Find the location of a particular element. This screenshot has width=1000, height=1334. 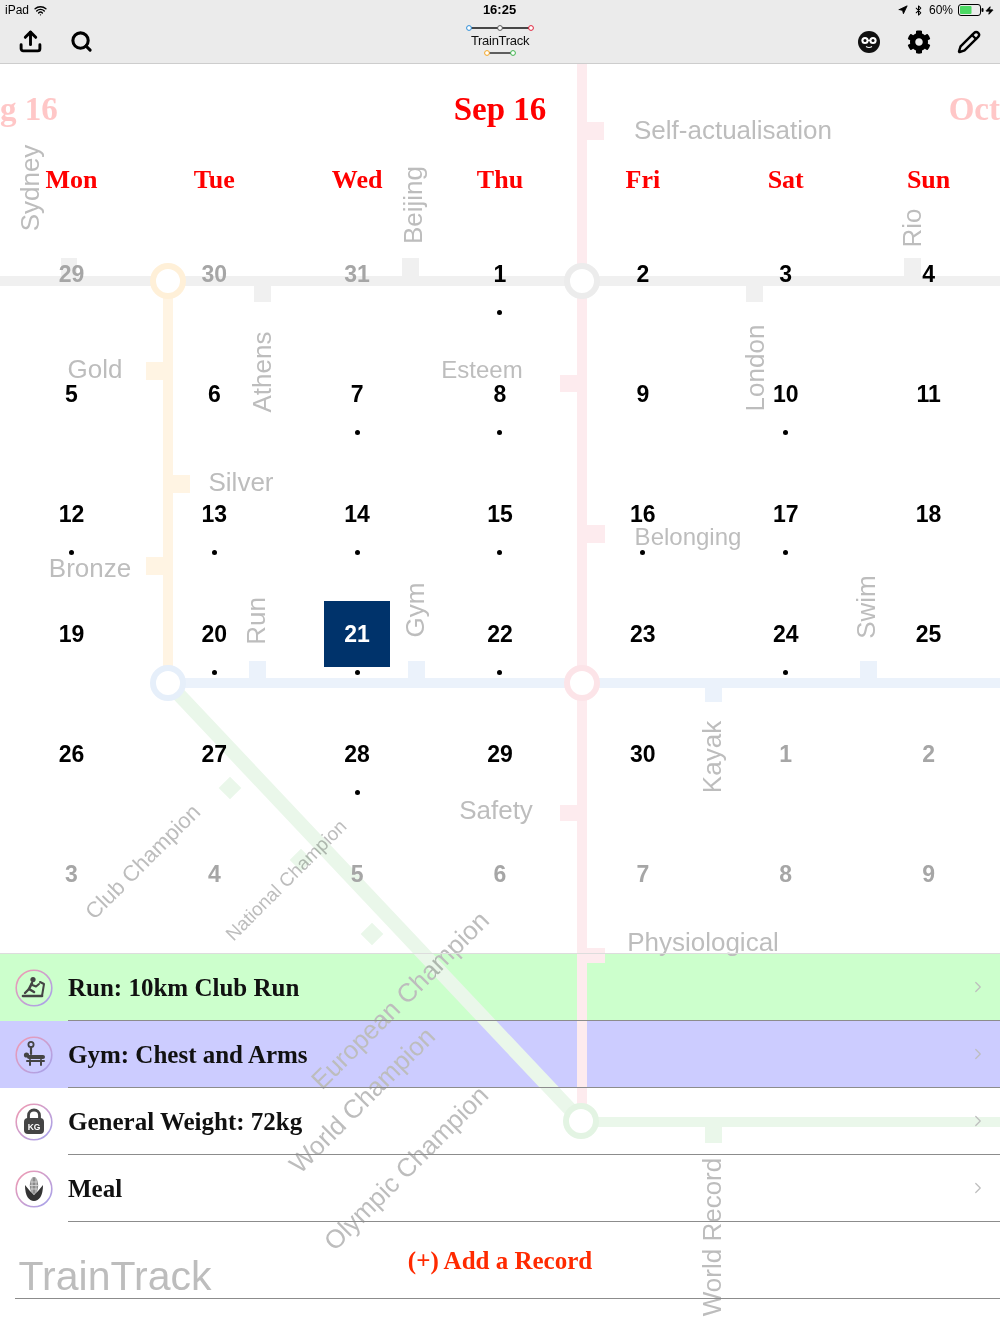

map-label: Belonging is located at coordinates (688, 537).